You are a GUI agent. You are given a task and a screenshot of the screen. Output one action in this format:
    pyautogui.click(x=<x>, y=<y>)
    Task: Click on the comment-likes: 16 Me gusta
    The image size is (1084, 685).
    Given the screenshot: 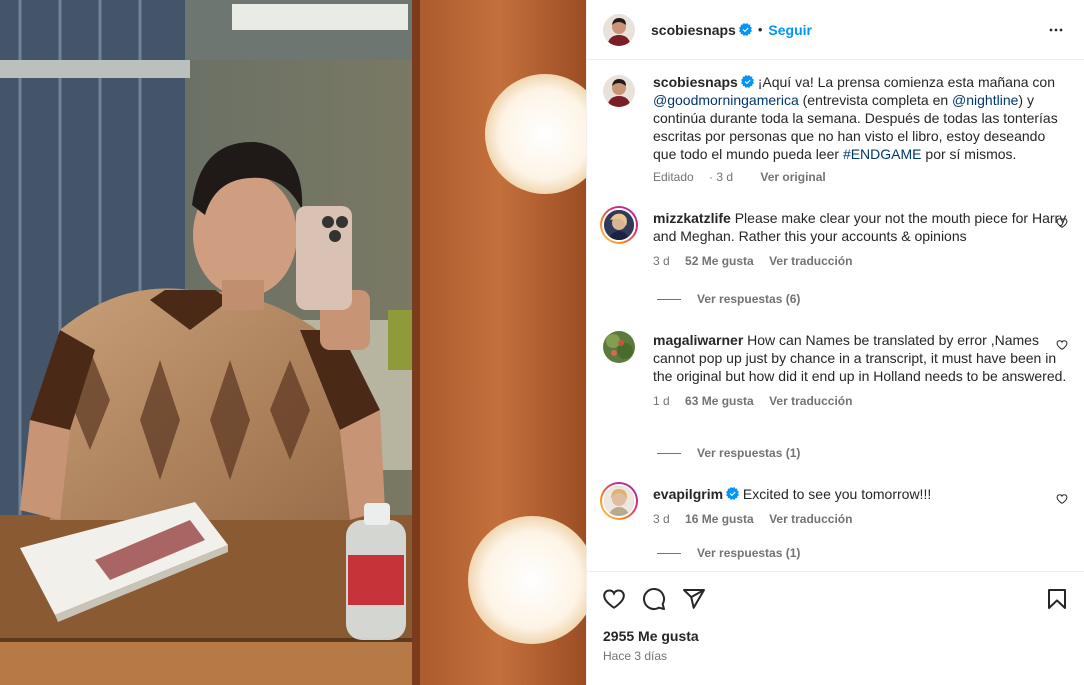 What is the action you would take?
    pyautogui.click(x=719, y=519)
    